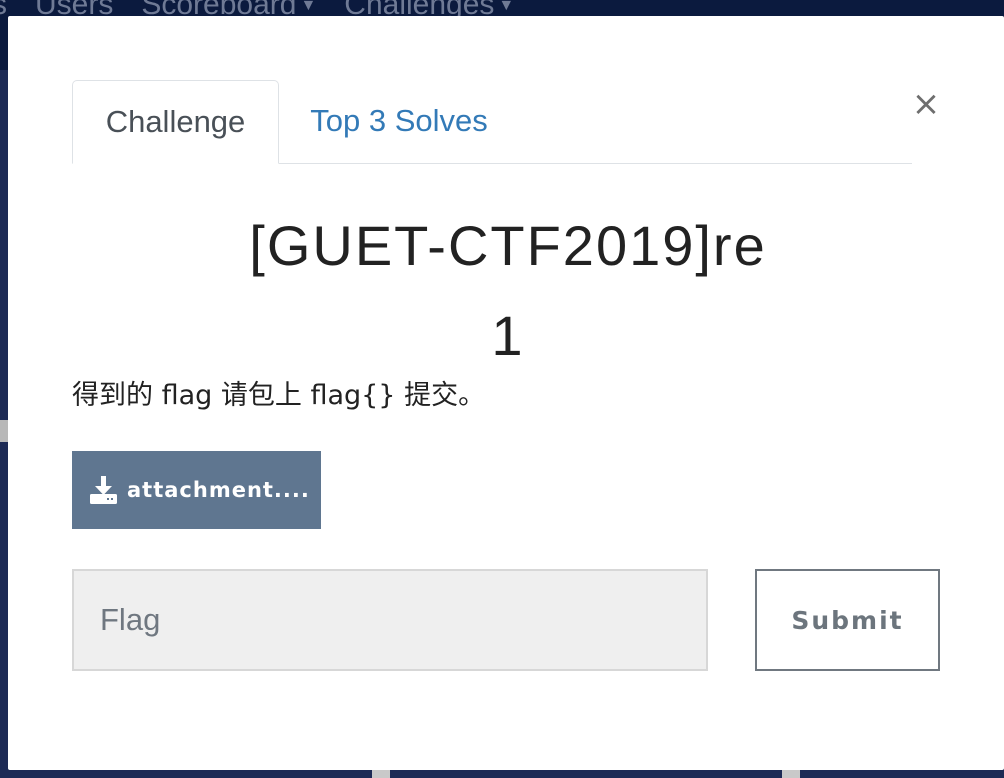  I want to click on download-icon, so click(103, 490).